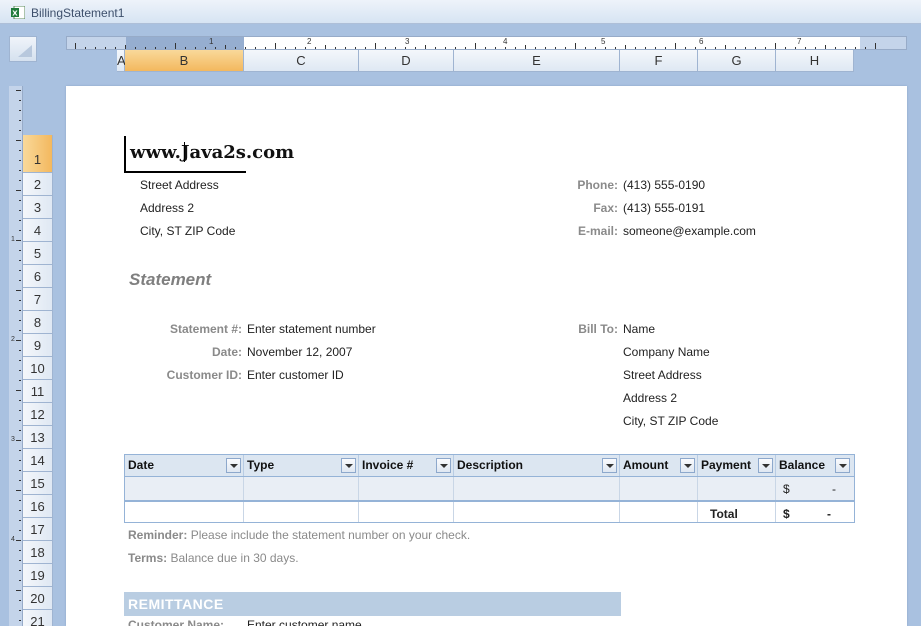  Describe the element at coordinates (537, 61) in the screenshot. I see `column-header-e: E` at that location.